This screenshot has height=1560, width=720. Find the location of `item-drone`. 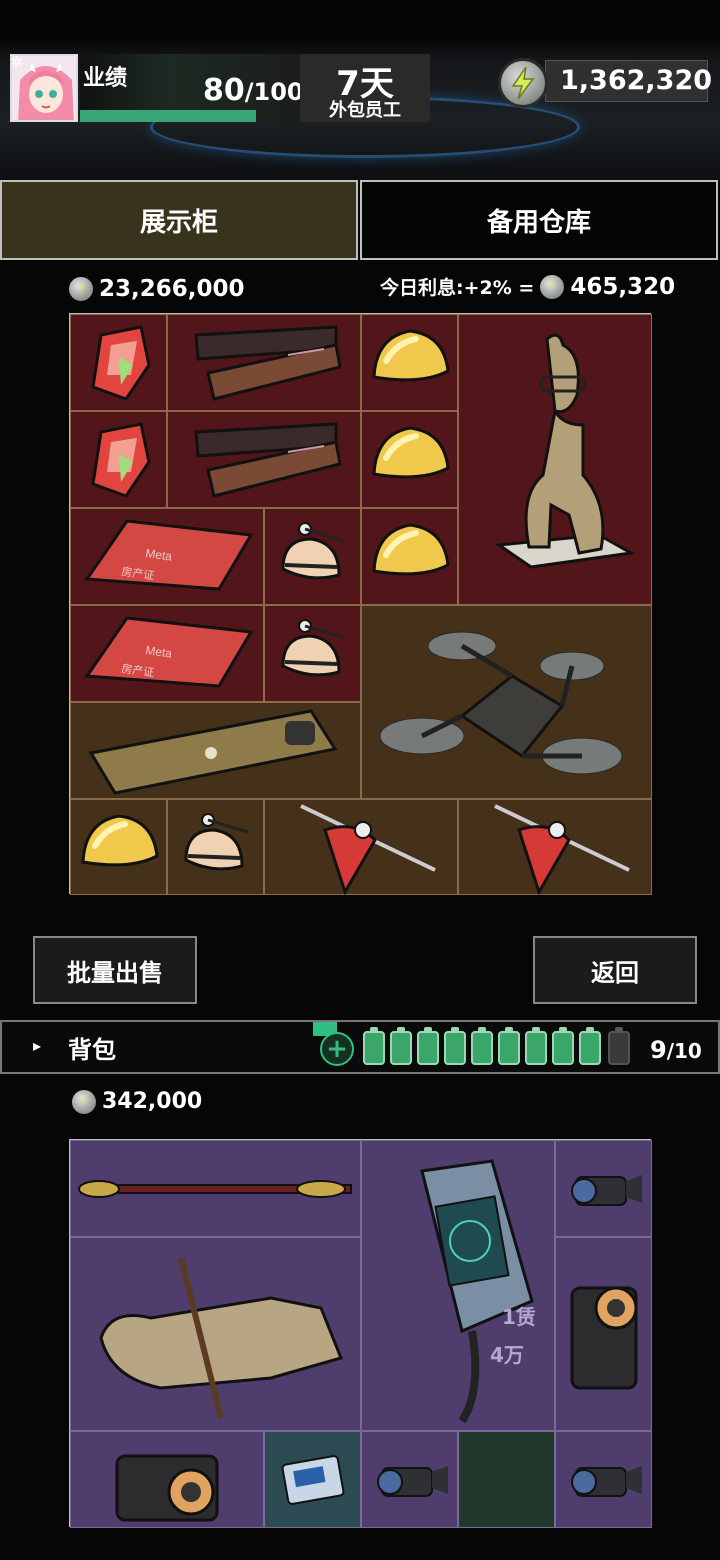

item-drone is located at coordinates (506, 702).